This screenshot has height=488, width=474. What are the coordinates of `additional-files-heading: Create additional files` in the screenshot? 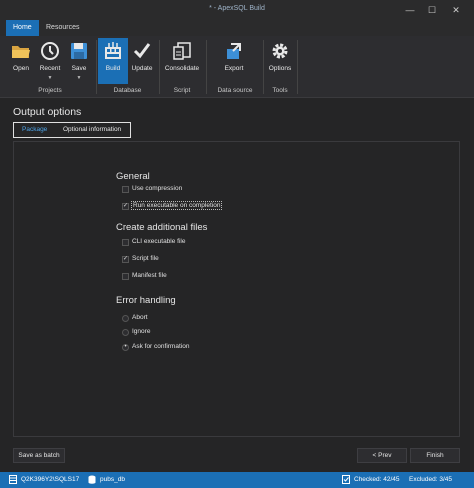 It's located at (162, 227).